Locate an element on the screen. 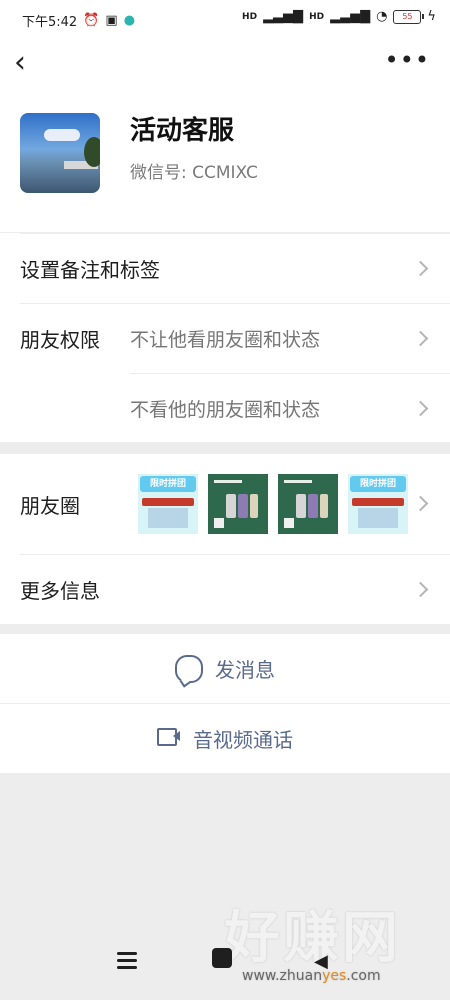  video-camera-lens is located at coordinates (176, 735).